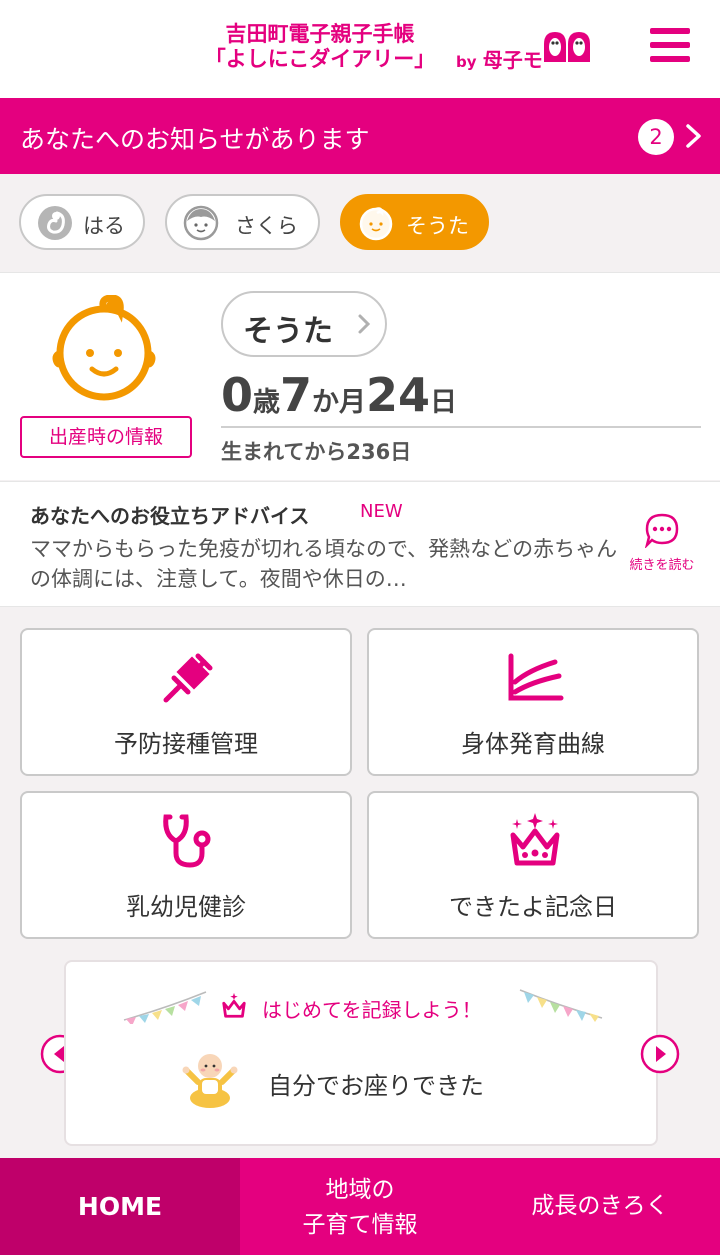  What do you see at coordinates (360, 1225) in the screenshot?
I see `nav-label-line2: 子育て情報` at bounding box center [360, 1225].